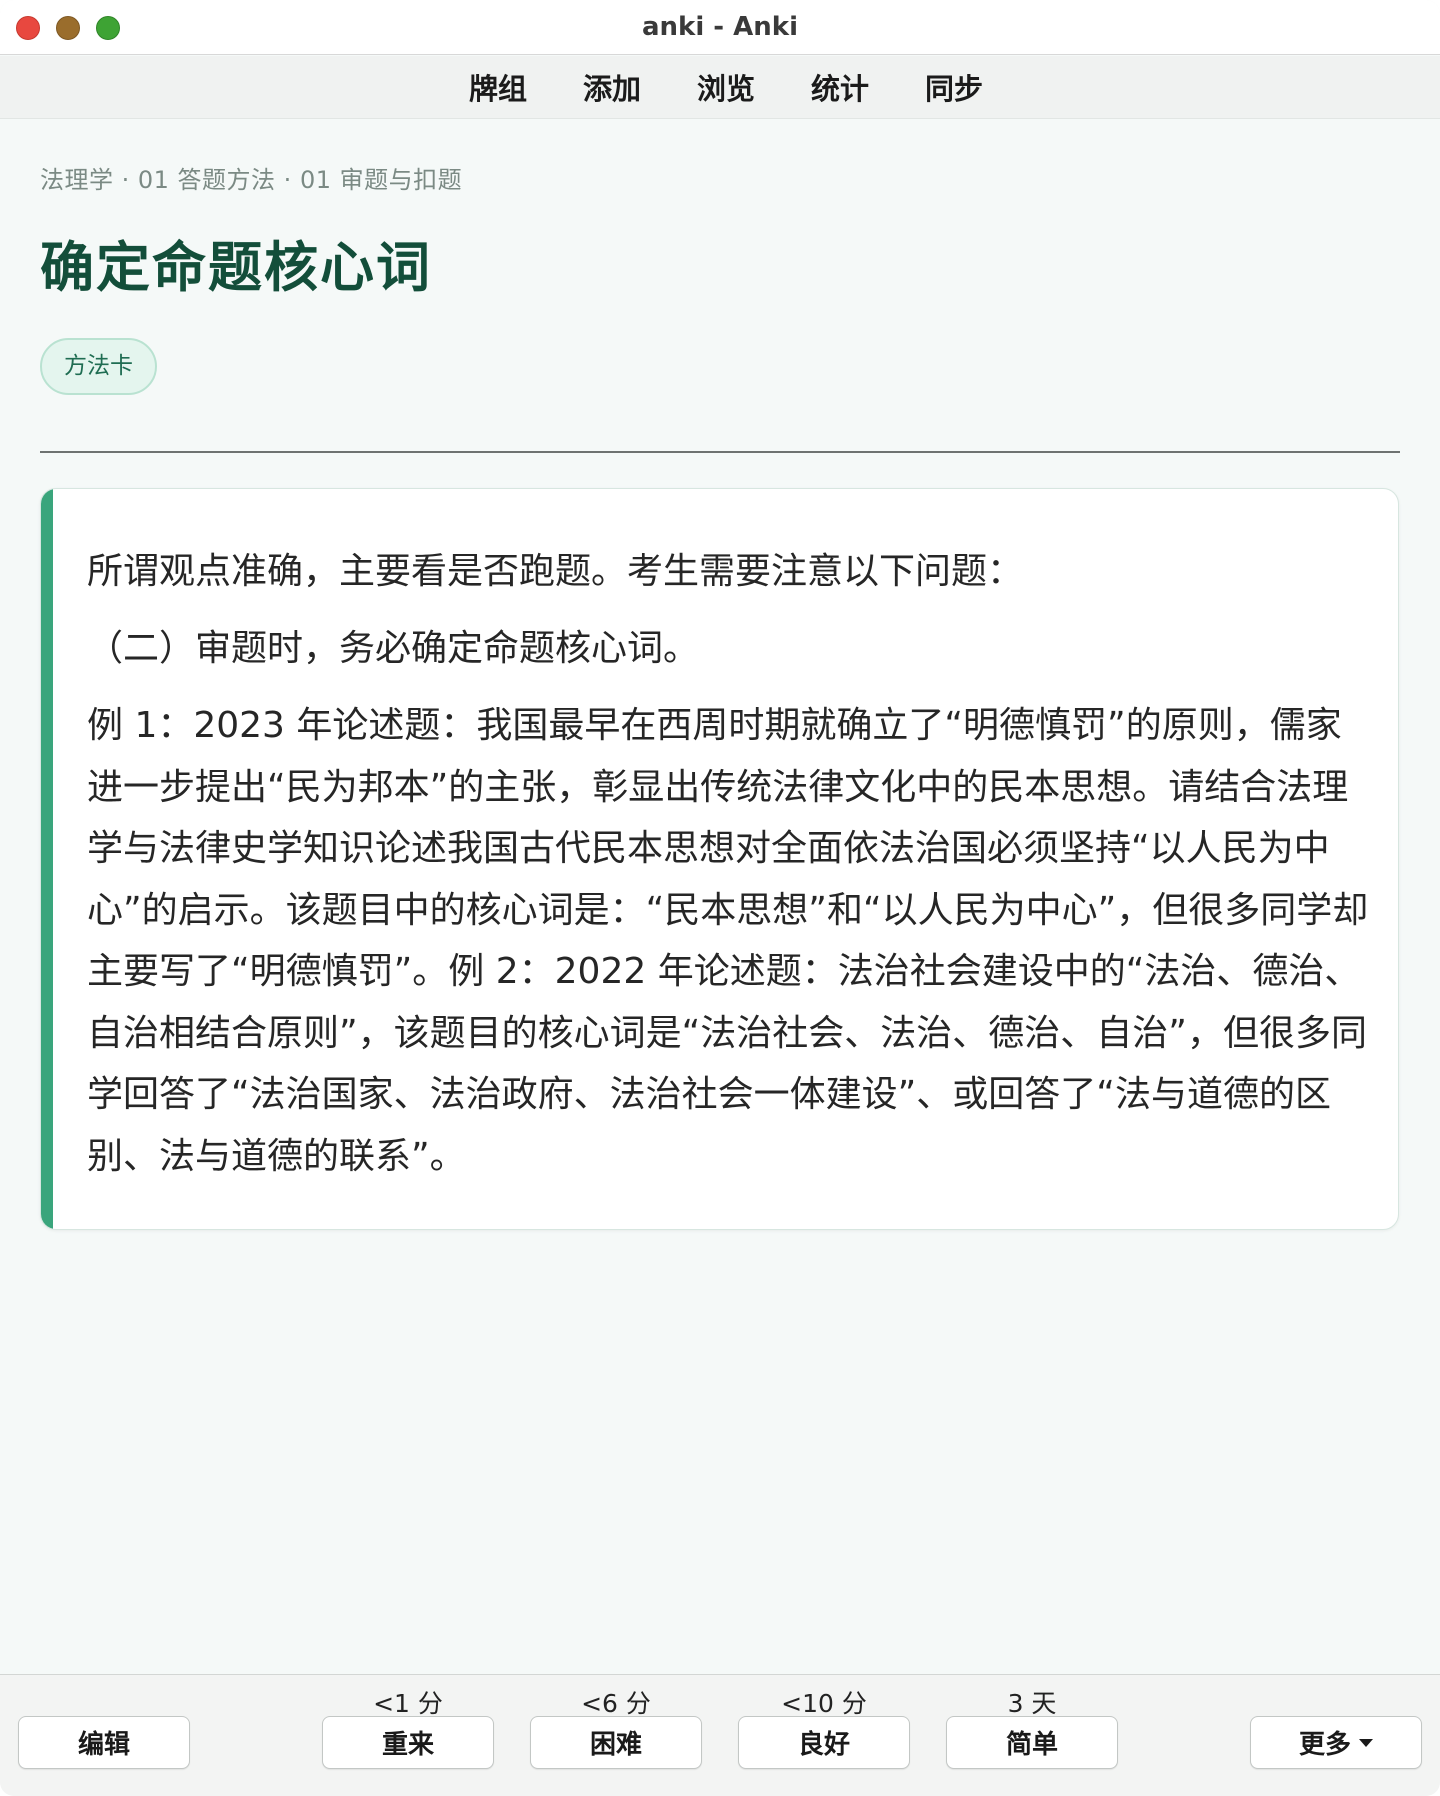  What do you see at coordinates (954, 87) in the screenshot?
I see `toolbar-sync: 同步` at bounding box center [954, 87].